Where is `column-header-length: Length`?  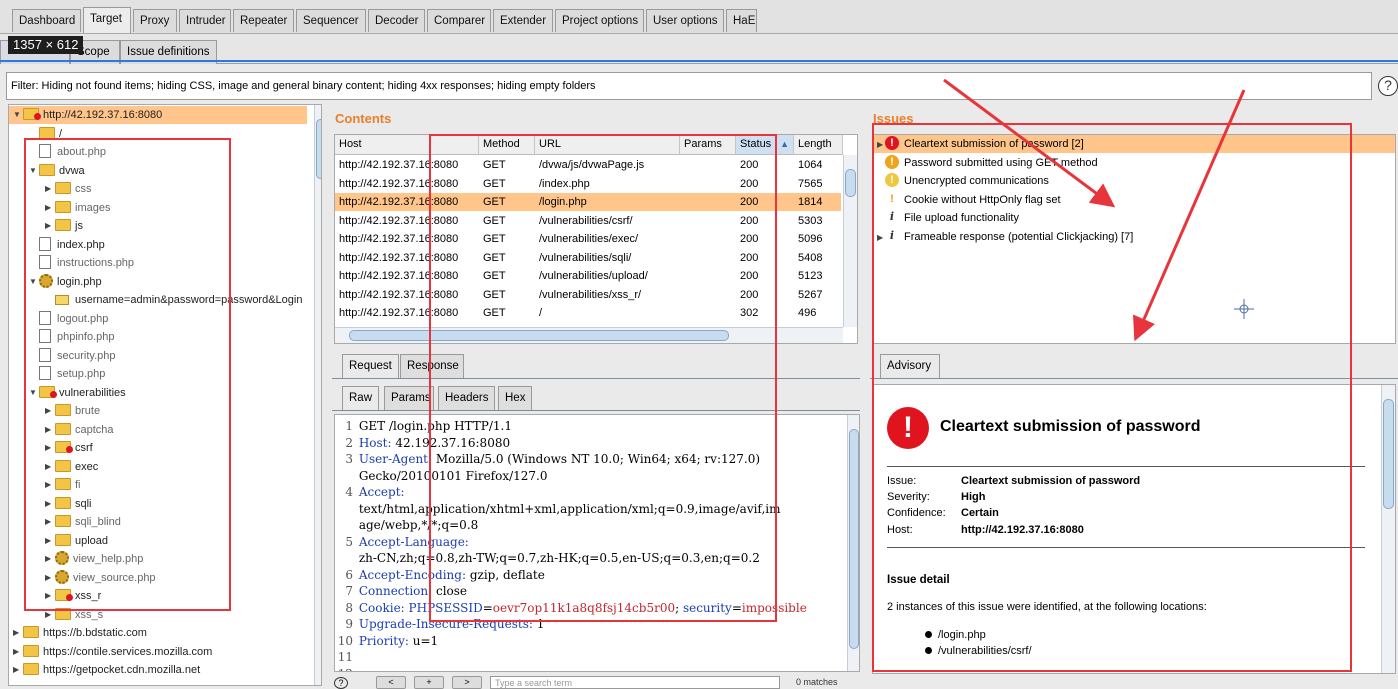
column-header-length: Length is located at coordinates (818, 145).